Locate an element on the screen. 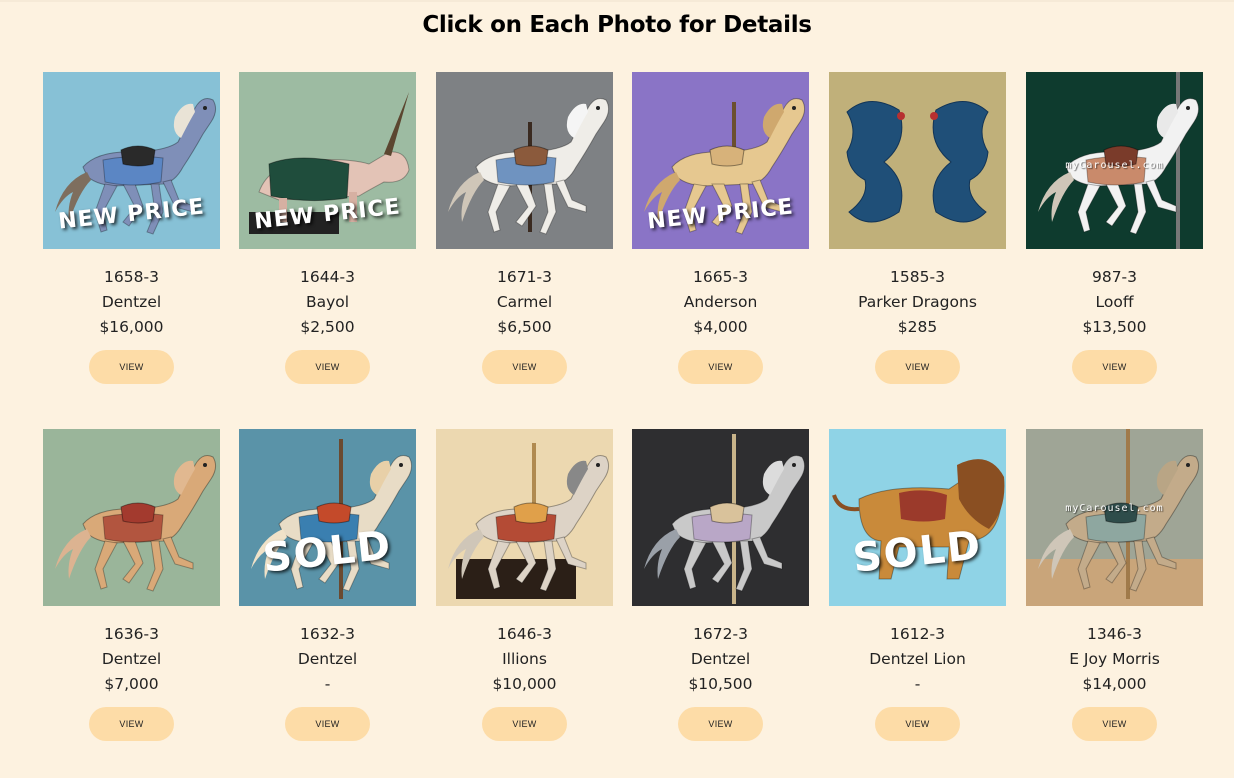 The image size is (1234, 778). product-maker: Looff is located at coordinates (1114, 302).